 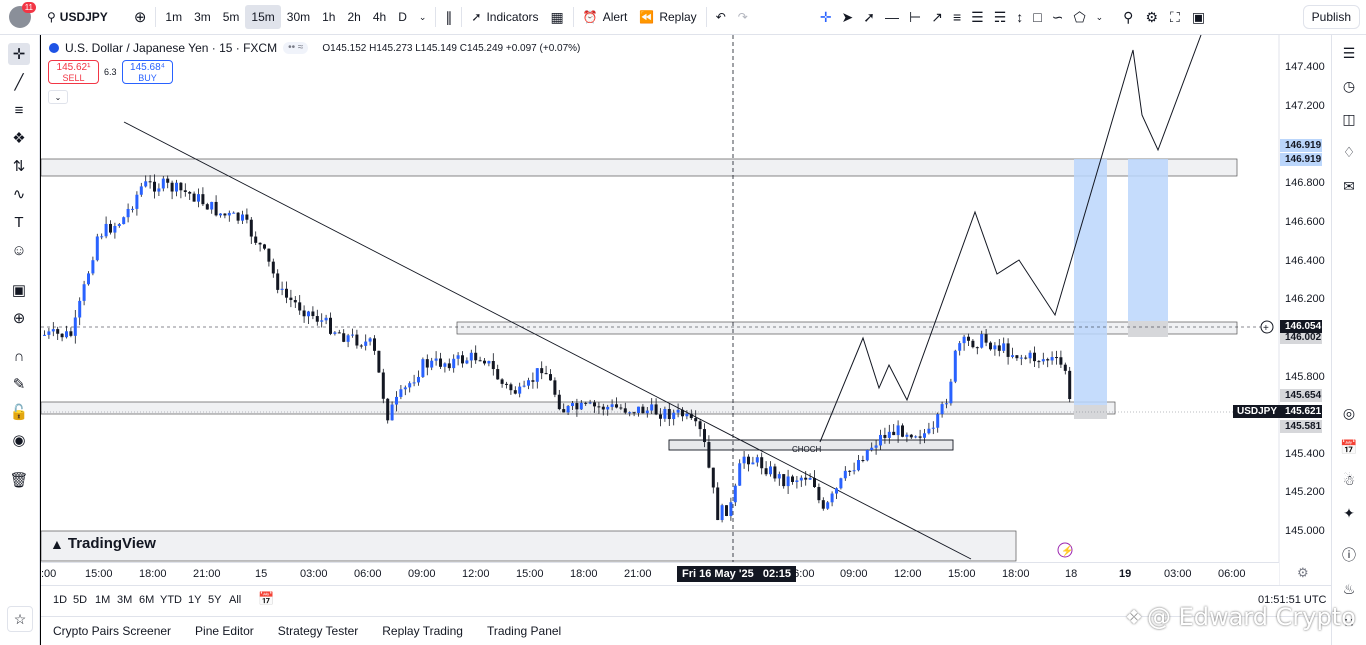 I want to click on lock-icon: 🔓, so click(x=19, y=412).